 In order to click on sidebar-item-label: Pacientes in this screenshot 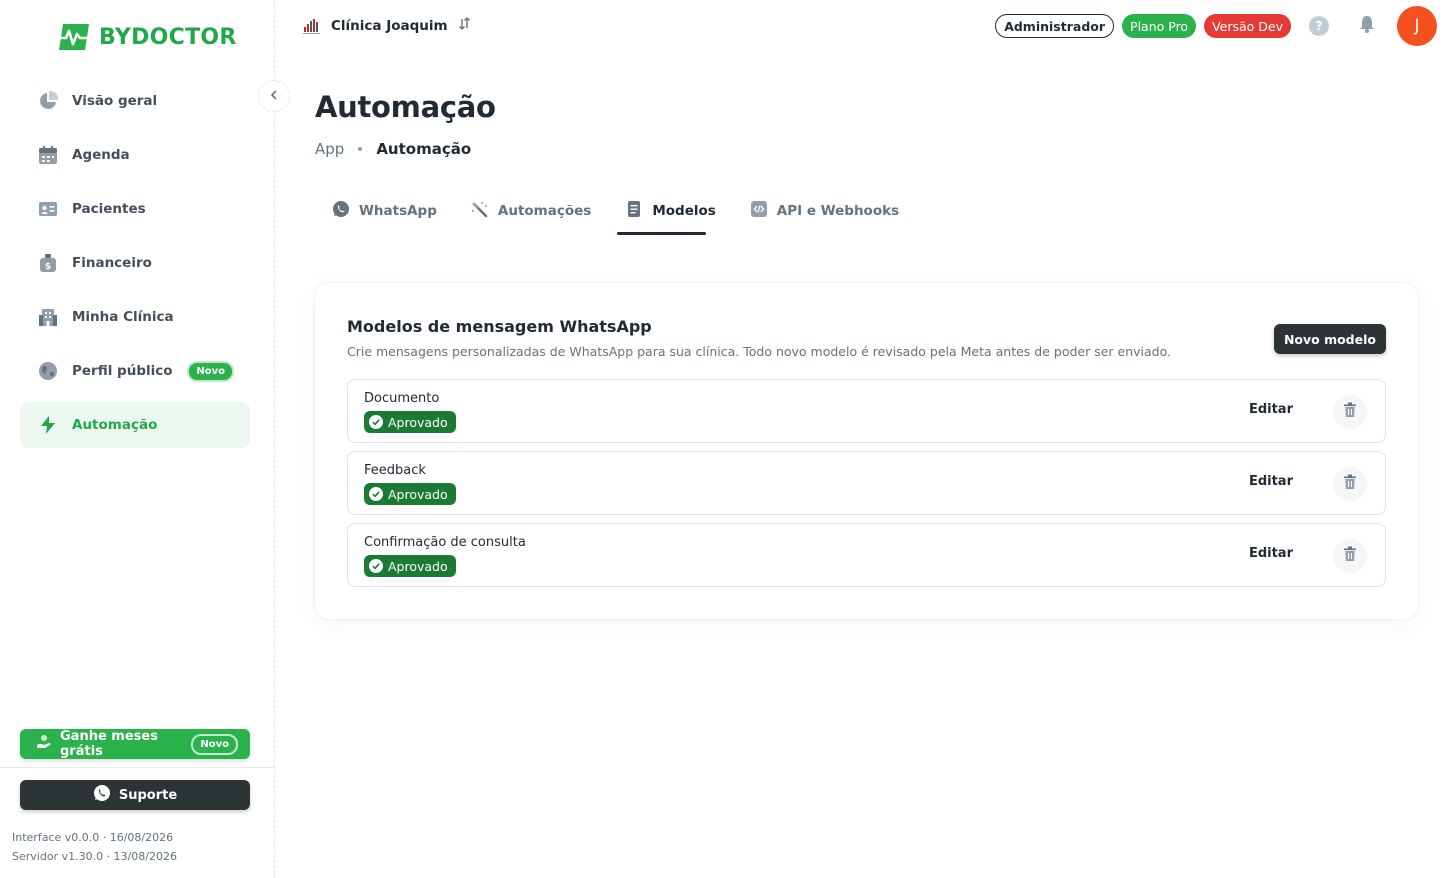, I will do `click(109, 209)`.